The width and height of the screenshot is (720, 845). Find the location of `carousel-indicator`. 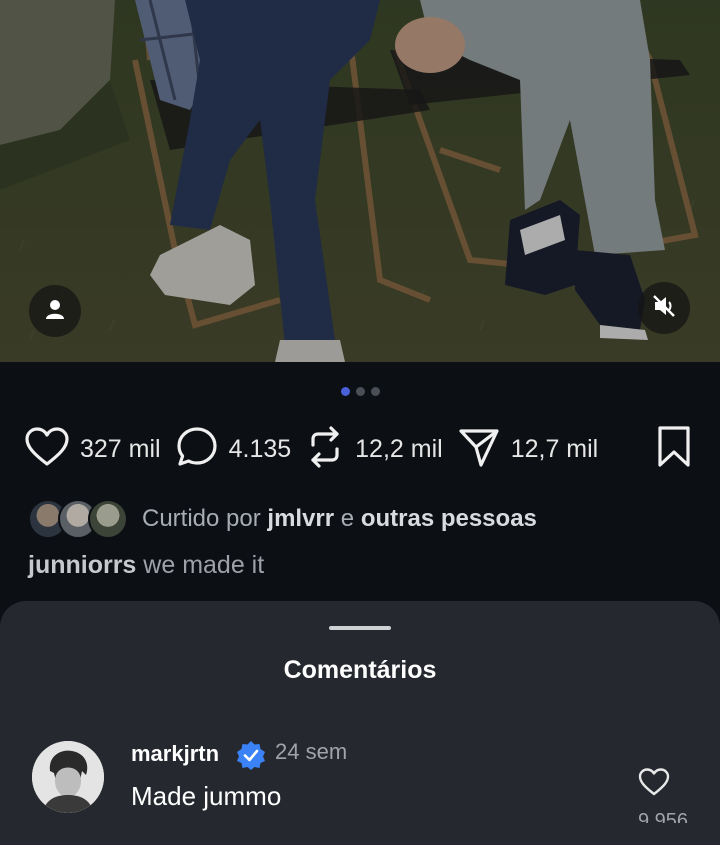

carousel-indicator is located at coordinates (360, 391).